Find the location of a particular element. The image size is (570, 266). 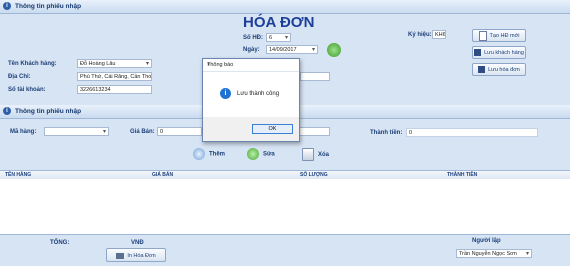

column-header: TÊN HÀNG is located at coordinates (18, 175).